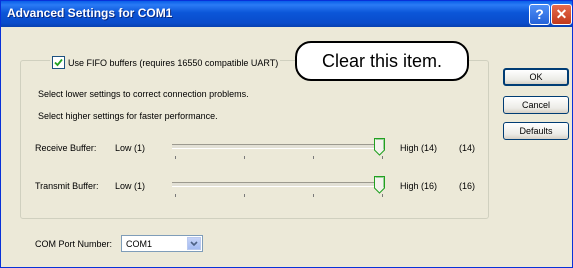  Describe the element at coordinates (419, 148) in the screenshot. I see `receive-high-label: High (14)` at that location.